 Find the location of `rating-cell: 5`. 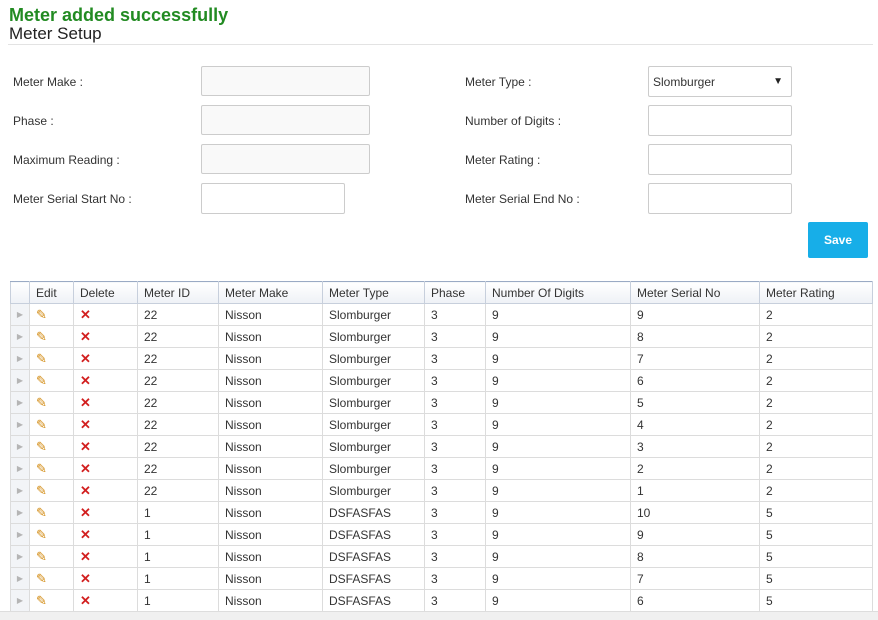

rating-cell: 5 is located at coordinates (816, 512).